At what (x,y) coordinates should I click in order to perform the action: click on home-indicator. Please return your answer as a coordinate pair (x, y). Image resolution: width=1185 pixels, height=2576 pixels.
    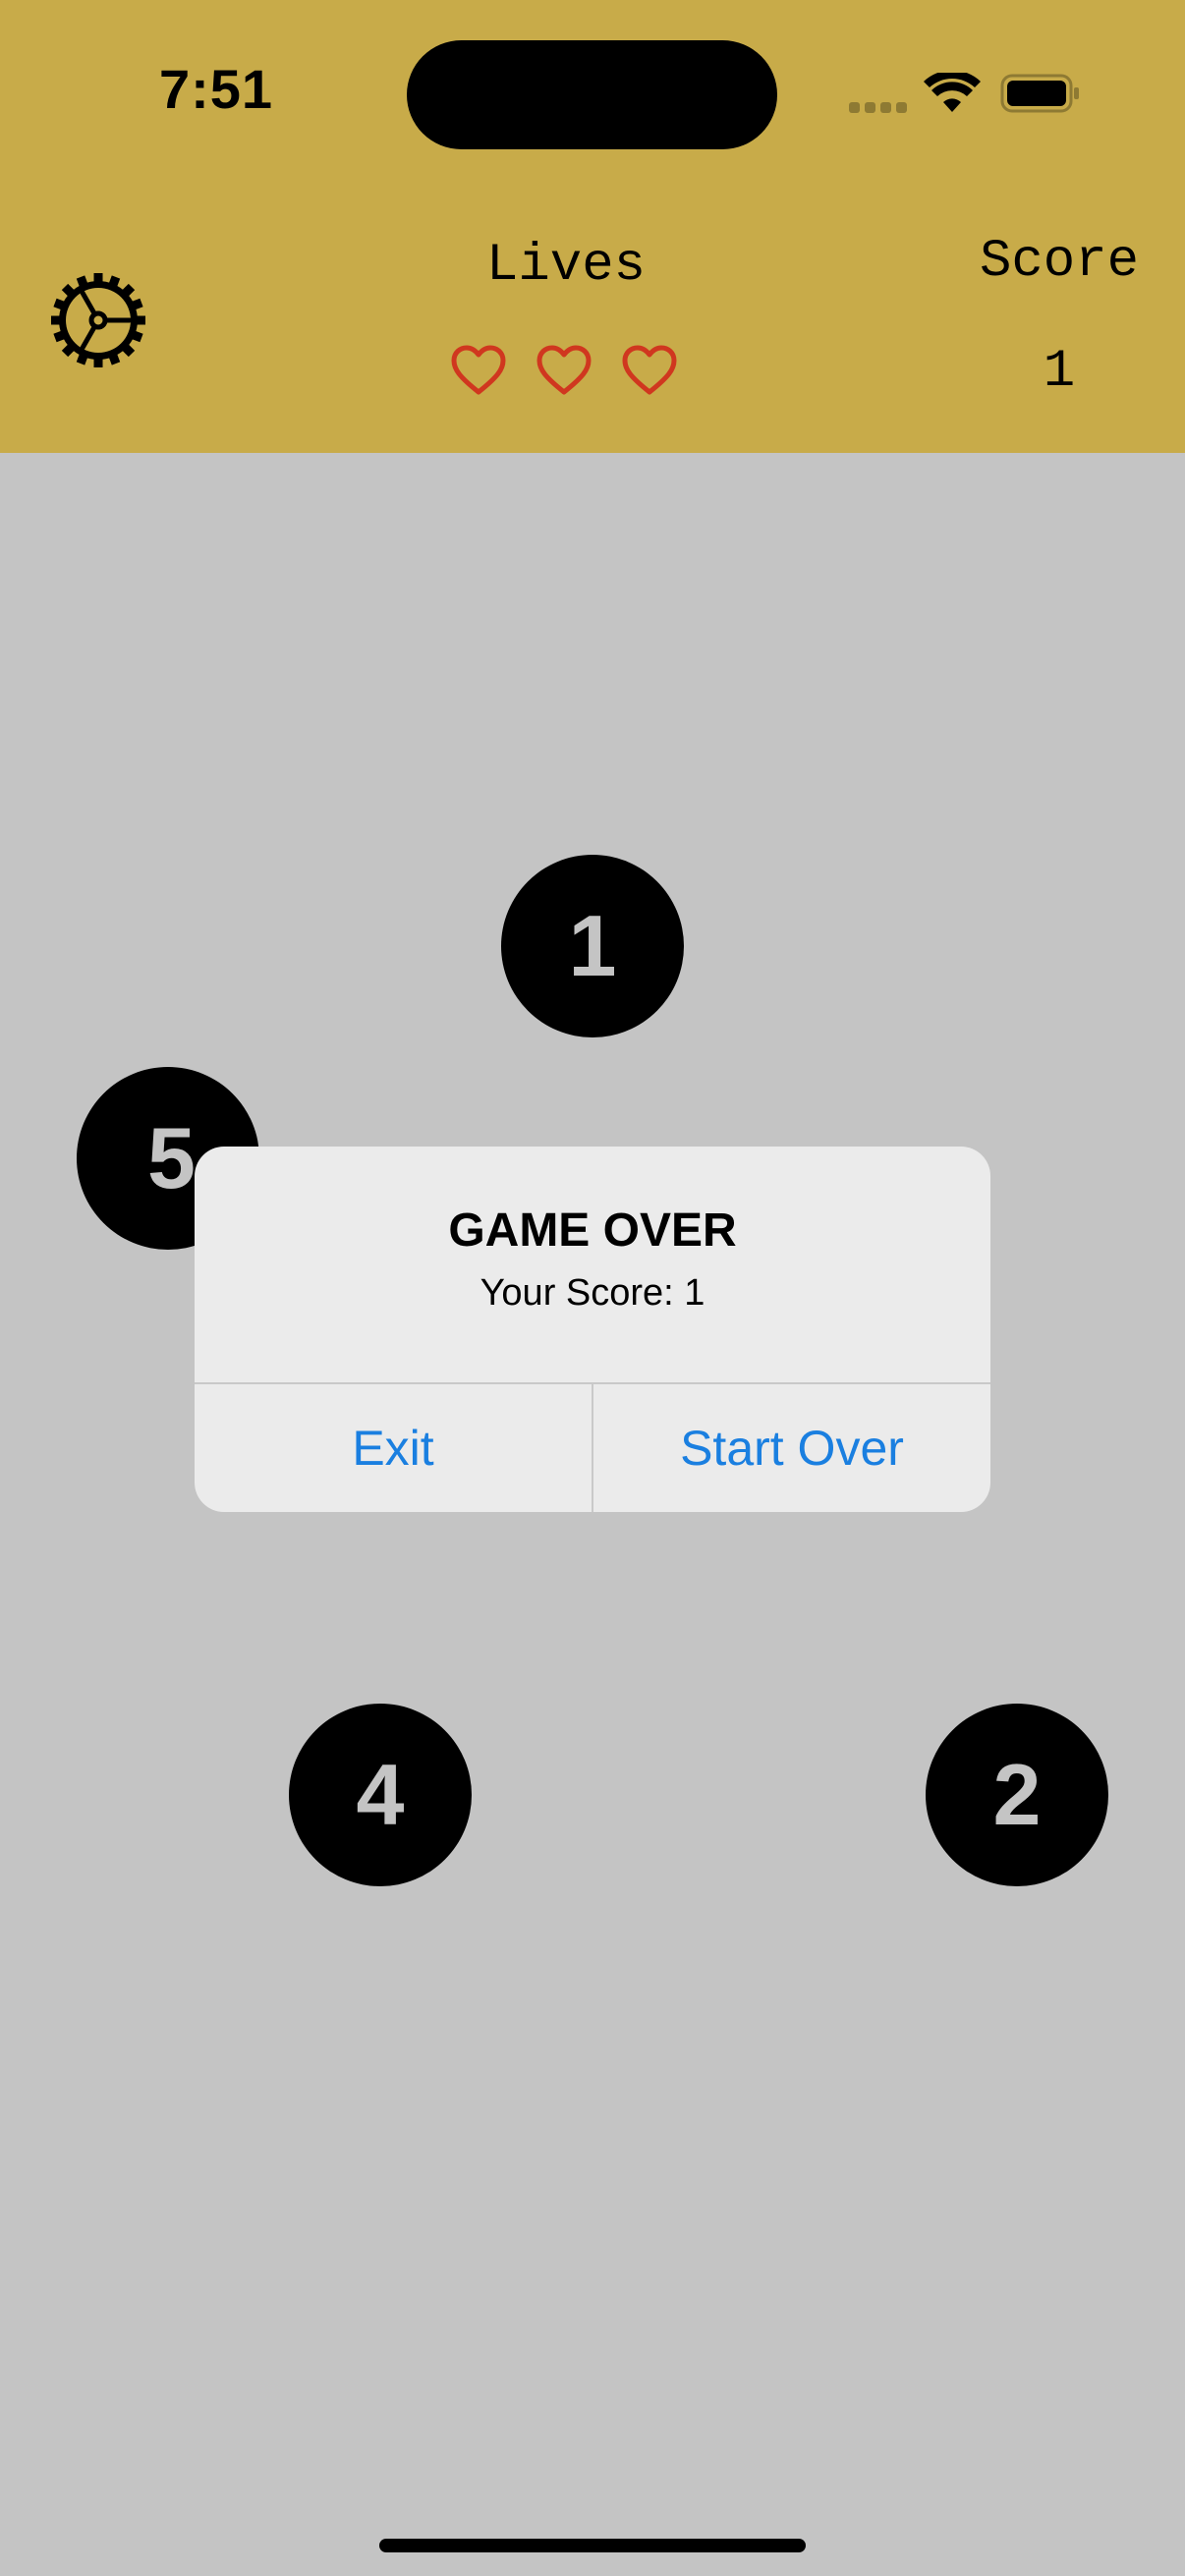
    Looking at the image, I should click on (592, 2545).